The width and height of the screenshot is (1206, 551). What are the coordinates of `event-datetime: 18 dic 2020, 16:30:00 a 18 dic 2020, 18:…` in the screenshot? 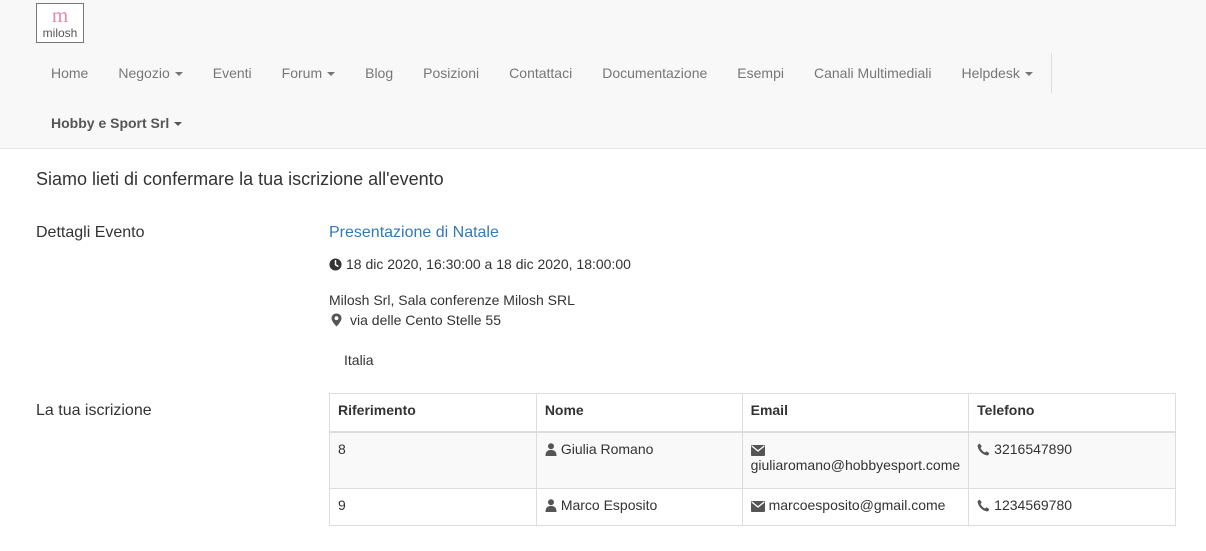 It's located at (480, 264).